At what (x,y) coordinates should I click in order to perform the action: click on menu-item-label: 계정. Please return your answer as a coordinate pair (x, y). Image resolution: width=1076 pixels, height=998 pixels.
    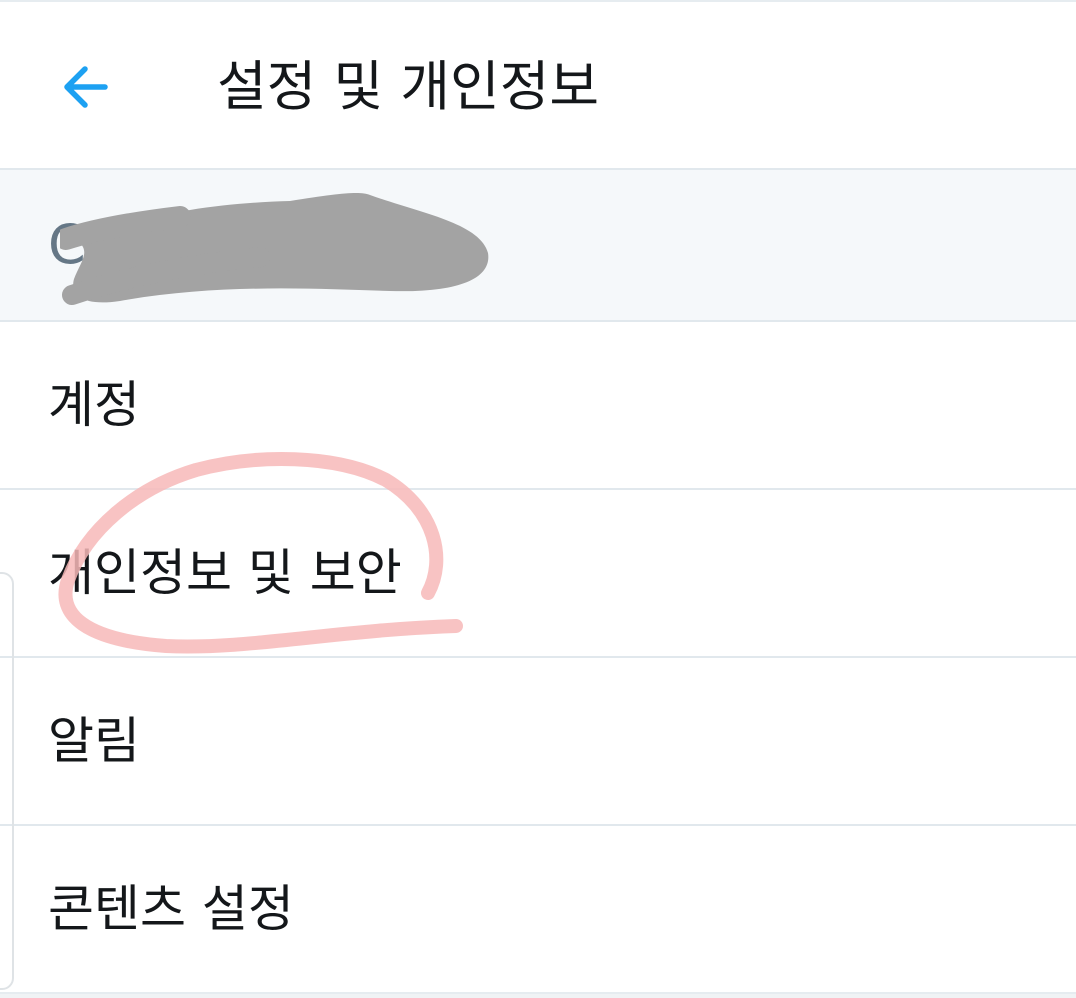
    Looking at the image, I should click on (94, 405).